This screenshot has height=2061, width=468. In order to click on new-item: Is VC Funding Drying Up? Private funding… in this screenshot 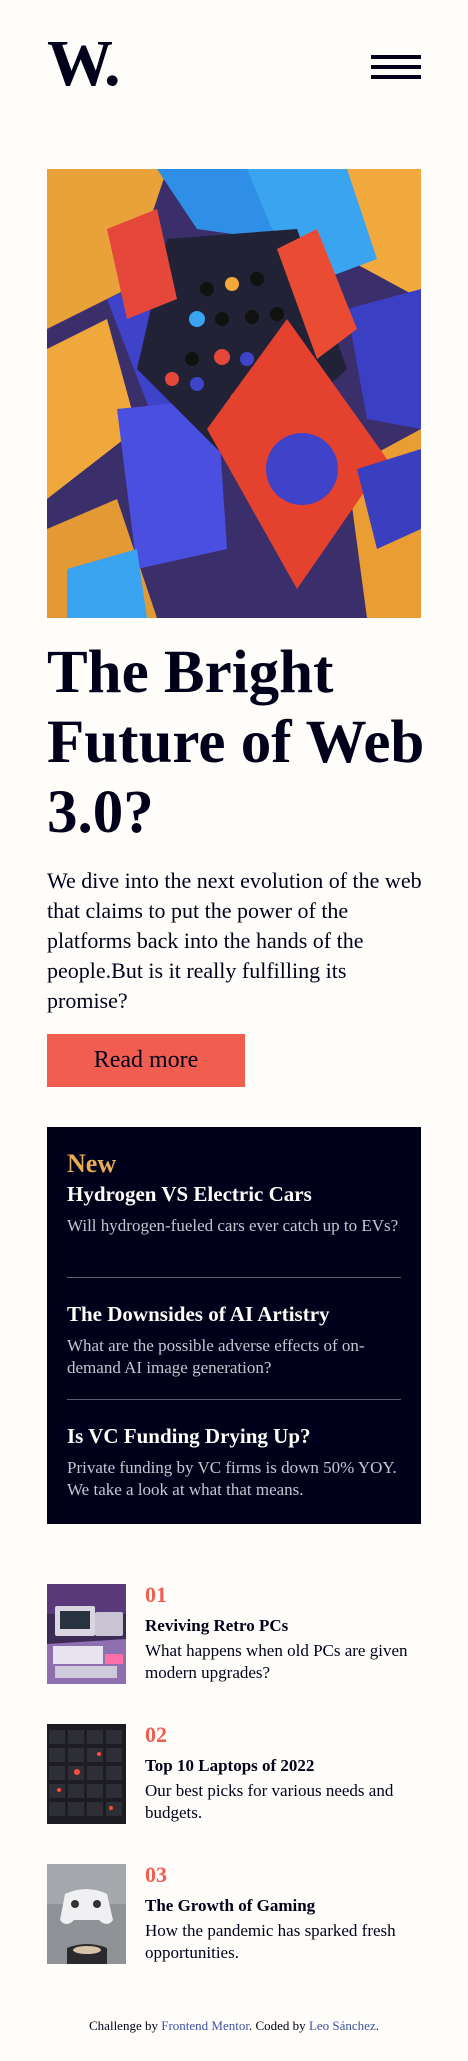, I will do `click(234, 1462)`.